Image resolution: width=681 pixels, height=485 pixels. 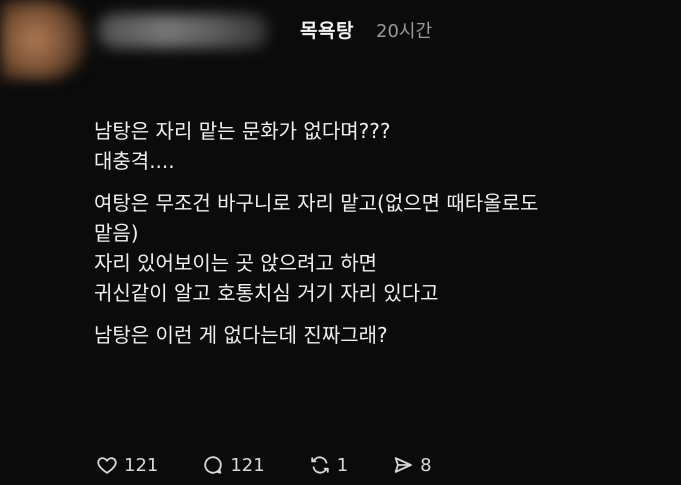 I want to click on post-line: 여탕은 무조건 바구니로 자리 맡고(없으면 때타올로도, so click(x=316, y=203).